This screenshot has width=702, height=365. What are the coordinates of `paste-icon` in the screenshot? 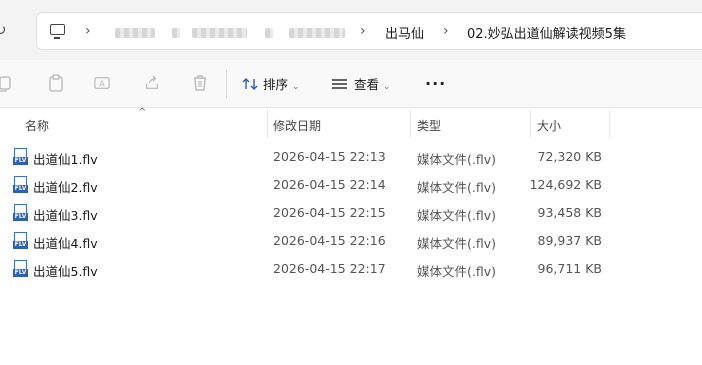 It's located at (56, 83).